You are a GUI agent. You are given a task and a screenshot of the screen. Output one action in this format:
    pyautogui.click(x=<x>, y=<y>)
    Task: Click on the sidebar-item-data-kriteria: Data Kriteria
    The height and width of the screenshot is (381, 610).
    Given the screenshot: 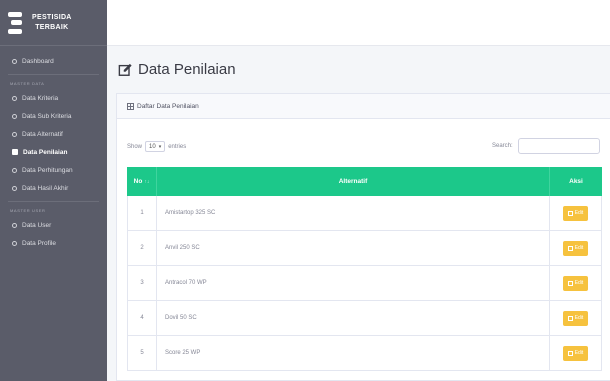 What is the action you would take?
    pyautogui.click(x=53, y=98)
    